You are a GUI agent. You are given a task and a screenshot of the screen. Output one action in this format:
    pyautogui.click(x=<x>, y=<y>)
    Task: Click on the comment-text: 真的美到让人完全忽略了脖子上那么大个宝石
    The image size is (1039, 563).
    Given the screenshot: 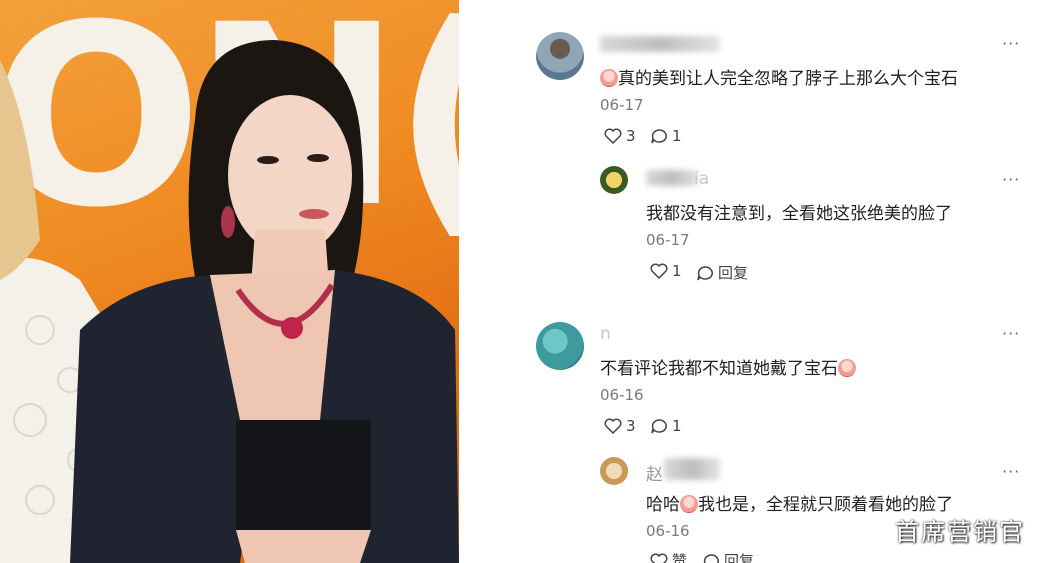 What is the action you would take?
    pyautogui.click(x=779, y=76)
    